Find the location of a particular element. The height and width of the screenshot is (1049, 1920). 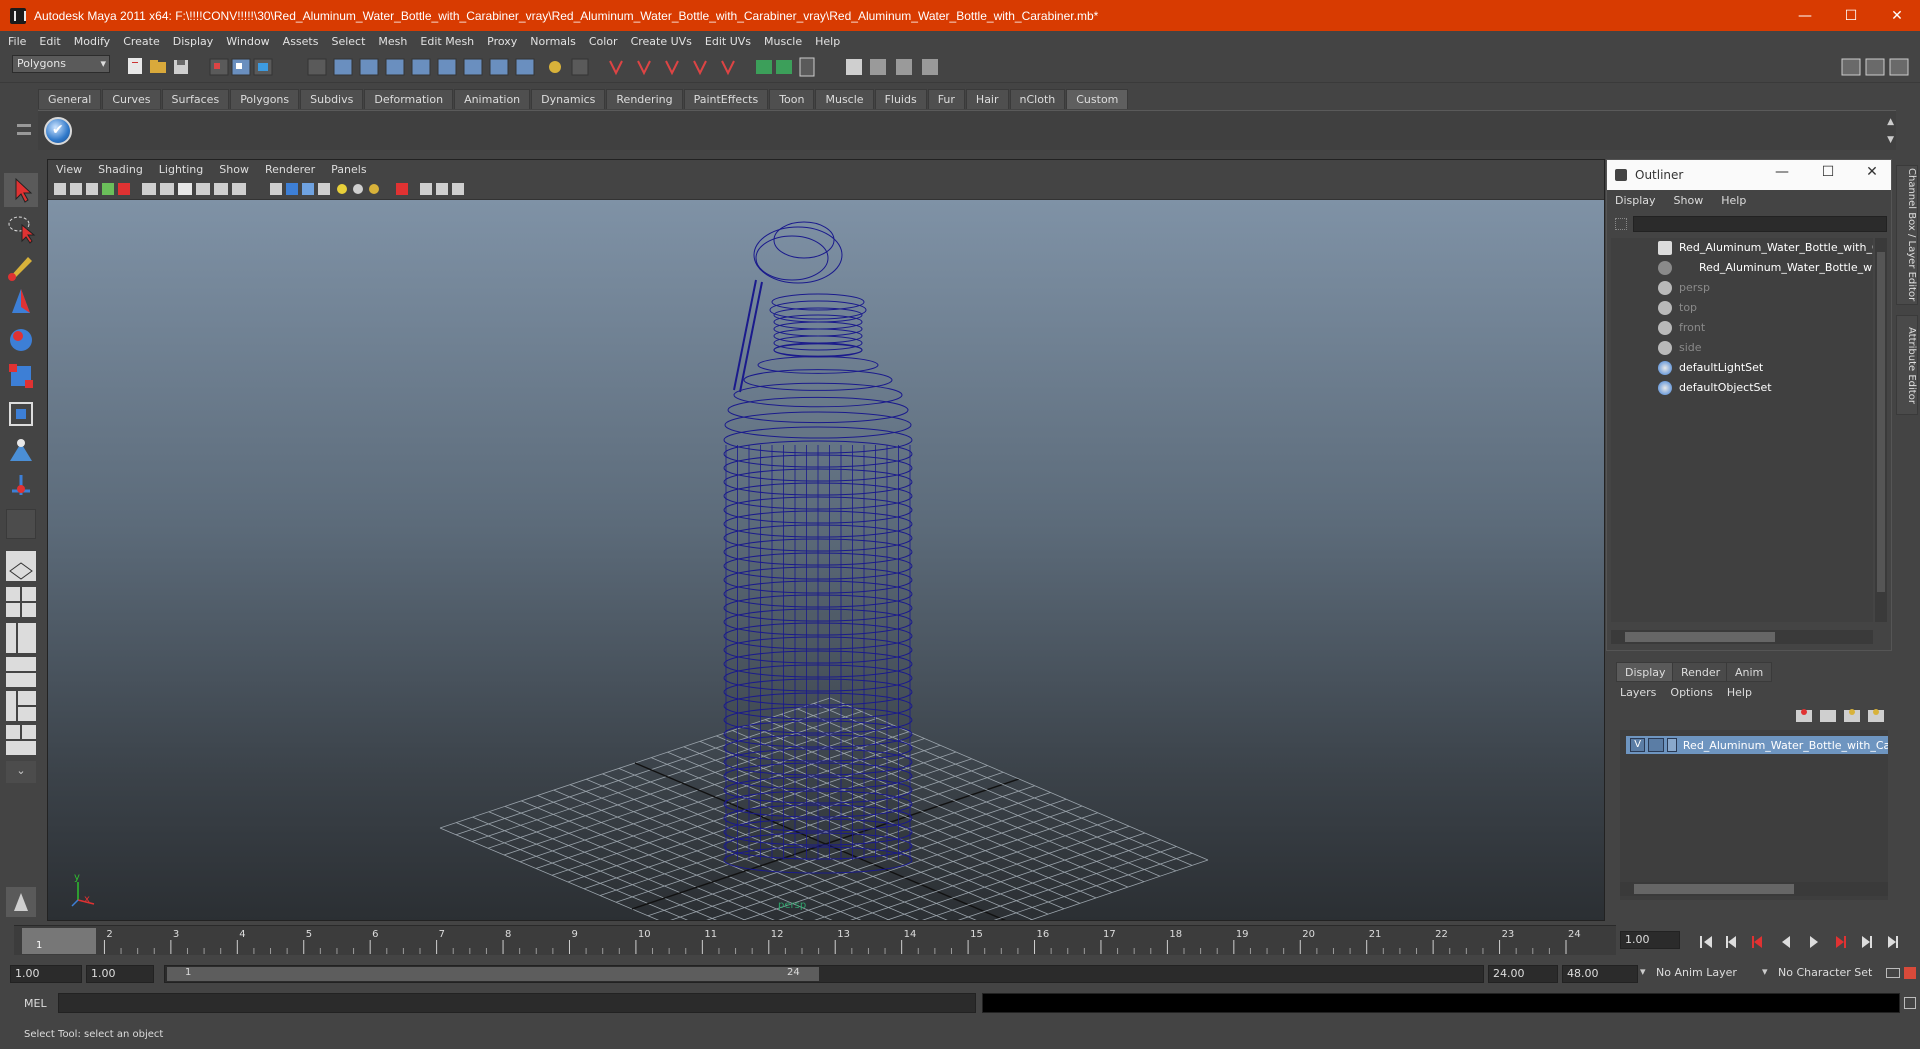

shelf-tab-muscle: Muscle is located at coordinates (844, 99).